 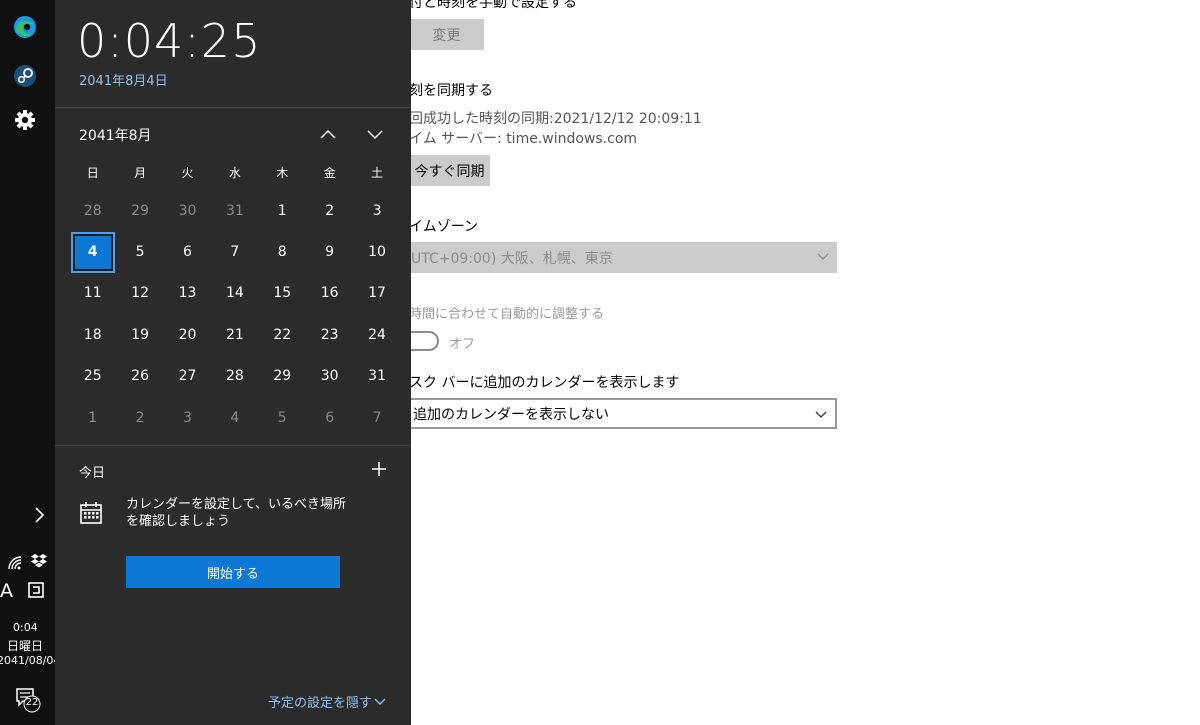 What do you see at coordinates (25, 645) in the screenshot?
I see `taskbar-weekday: 日曜日` at bounding box center [25, 645].